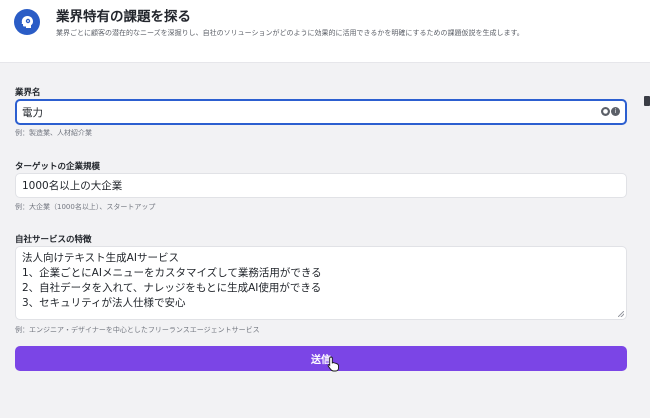  What do you see at coordinates (104, 303) in the screenshot?
I see `textarea-line: 3、セキュリティが法人仕様で安心` at bounding box center [104, 303].